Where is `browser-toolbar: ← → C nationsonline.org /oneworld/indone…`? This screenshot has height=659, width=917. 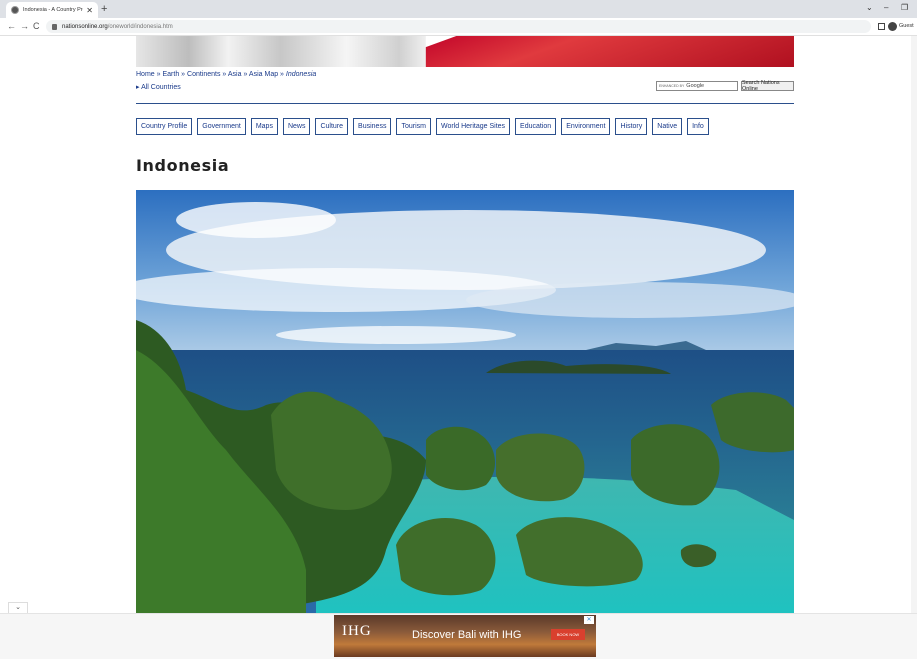 browser-toolbar: ← → C nationsonline.org /oneworld/indone… is located at coordinates (458, 27).